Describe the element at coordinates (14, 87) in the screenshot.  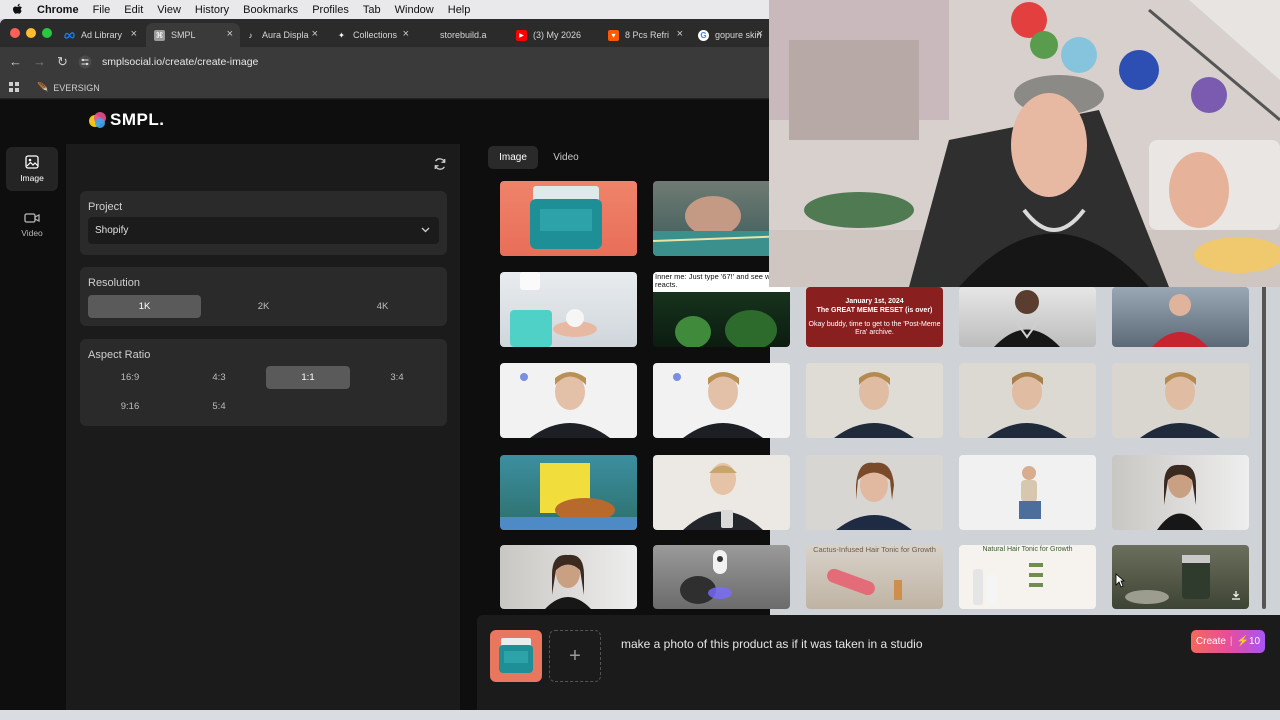
I see `apps-grid-icon` at that location.